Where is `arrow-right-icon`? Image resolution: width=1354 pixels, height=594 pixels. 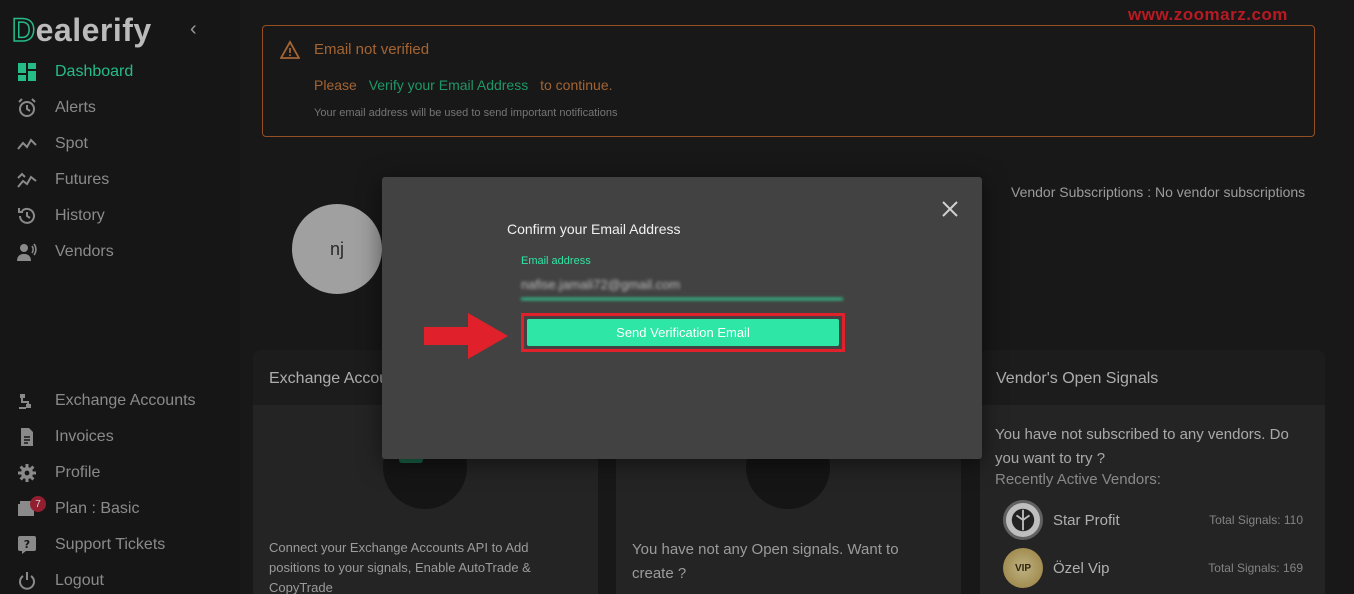
arrow-right-icon is located at coordinates (466, 336).